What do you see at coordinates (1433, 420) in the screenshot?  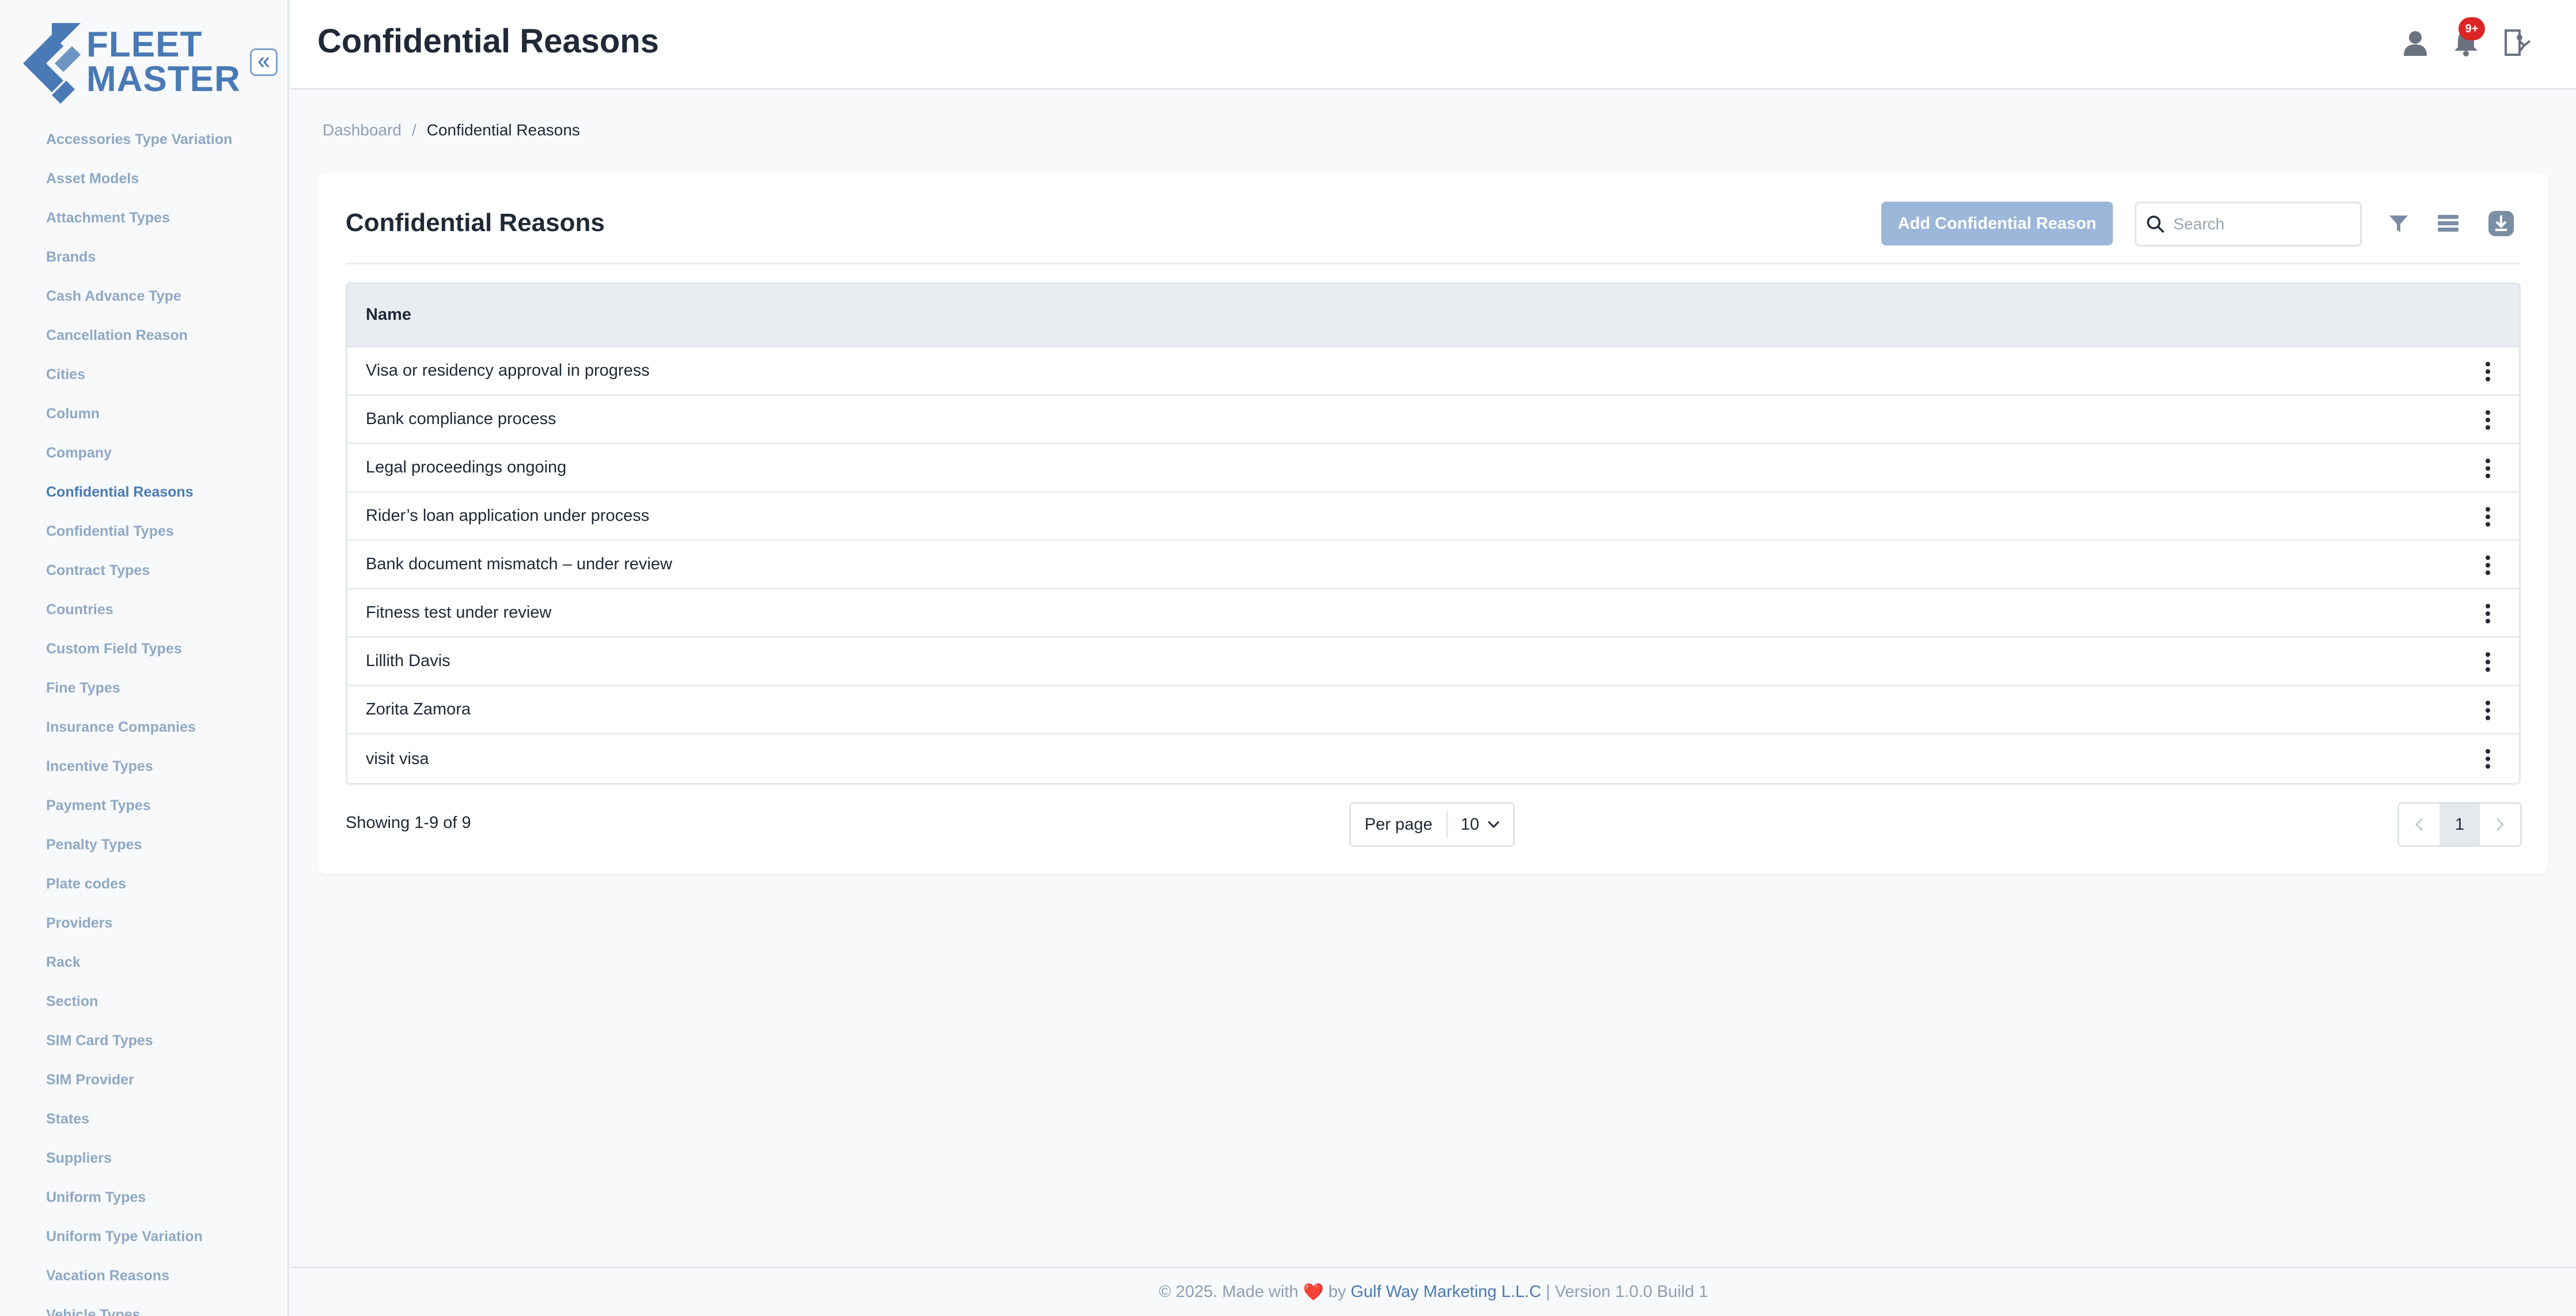 I see `table-row: Bank compliance process` at bounding box center [1433, 420].